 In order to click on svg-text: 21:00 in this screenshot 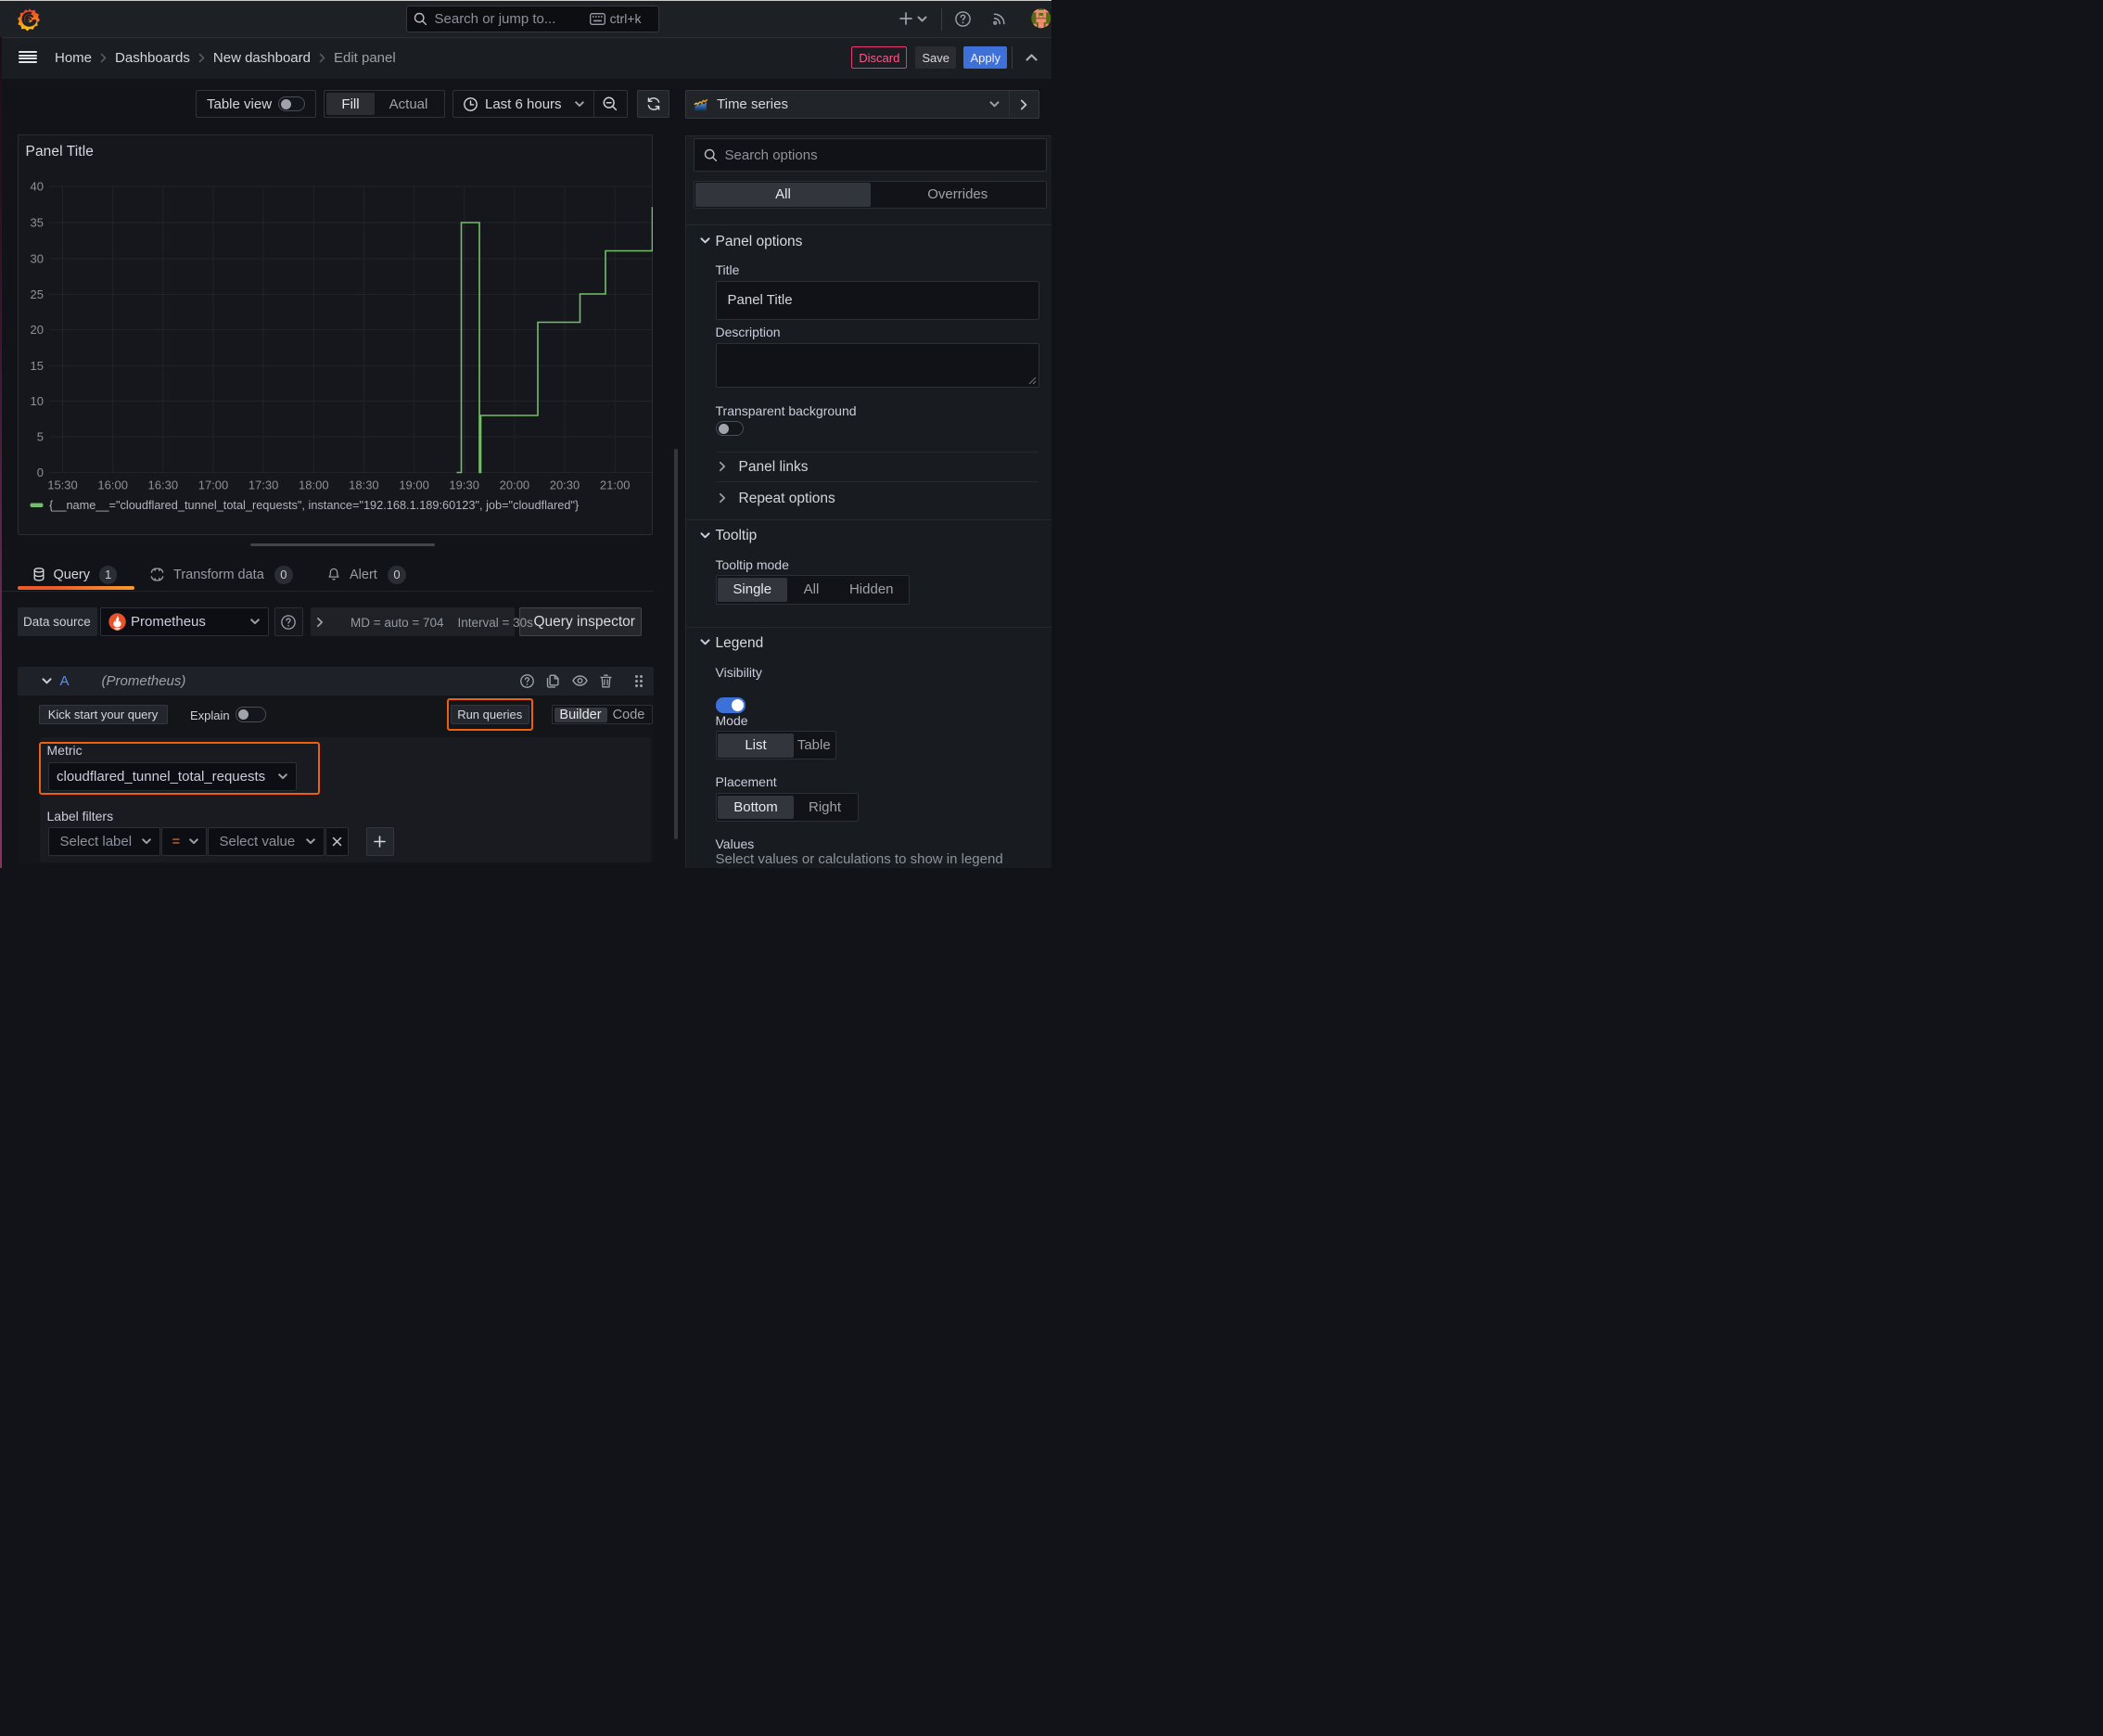, I will do `click(614, 485)`.